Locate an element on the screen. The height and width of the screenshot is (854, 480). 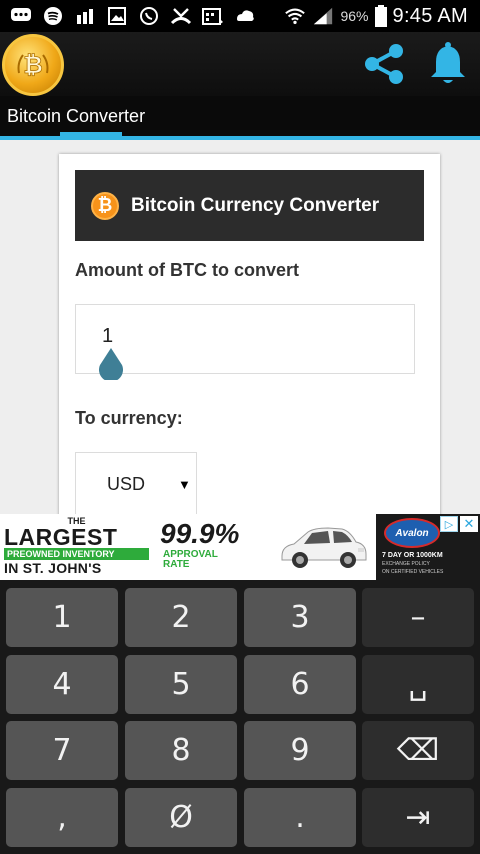
battery-icon is located at coordinates (380, 16).